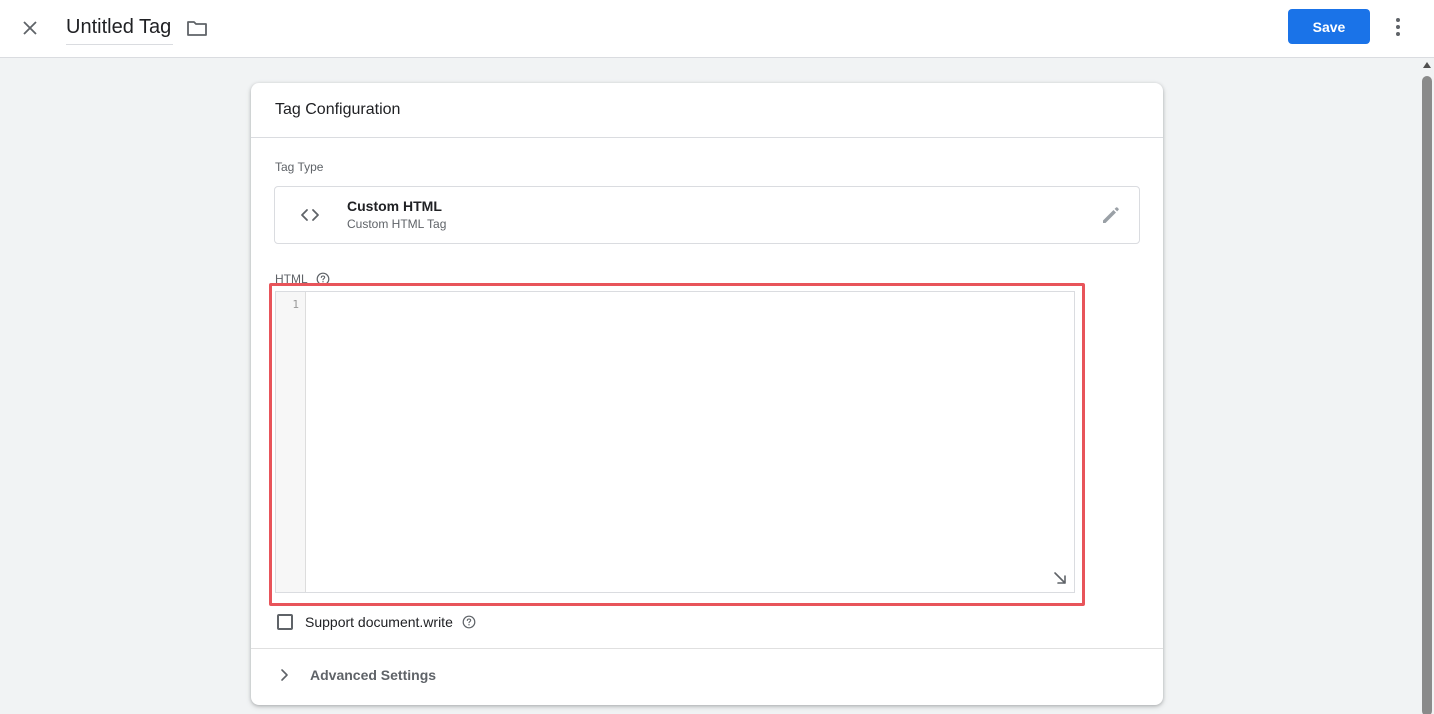 Image resolution: width=1434 pixels, height=714 pixels. Describe the element at coordinates (707, 648) in the screenshot. I see `divider` at that location.